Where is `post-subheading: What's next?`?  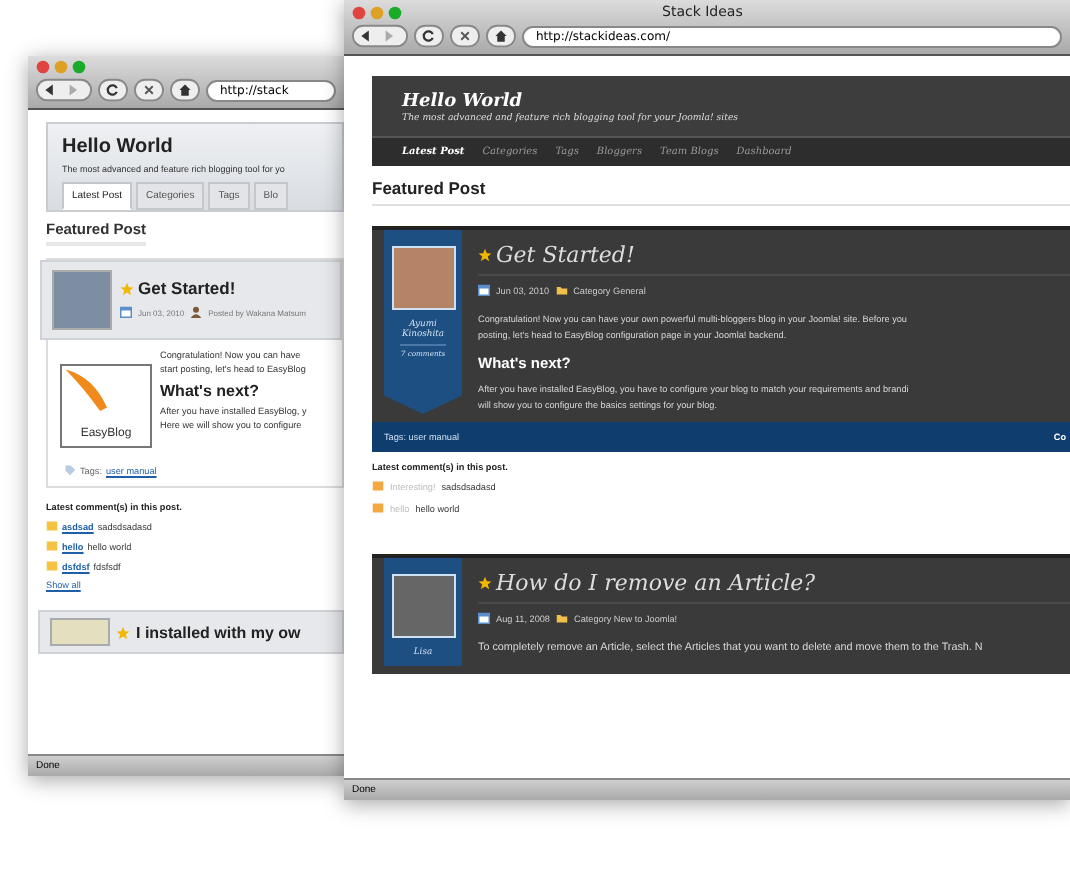
post-subheading: What's next? is located at coordinates (210, 391).